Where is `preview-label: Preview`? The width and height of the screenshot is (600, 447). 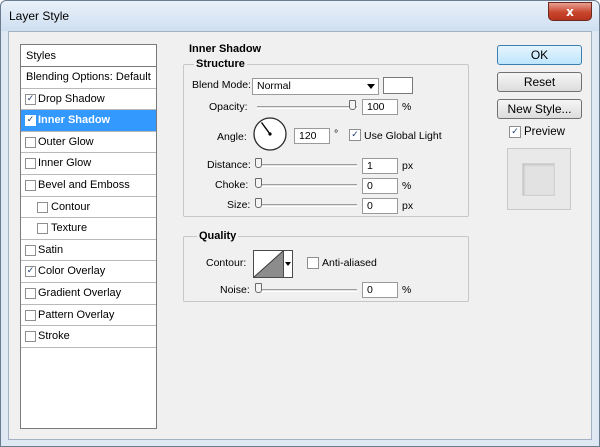
preview-label: Preview is located at coordinates (544, 132).